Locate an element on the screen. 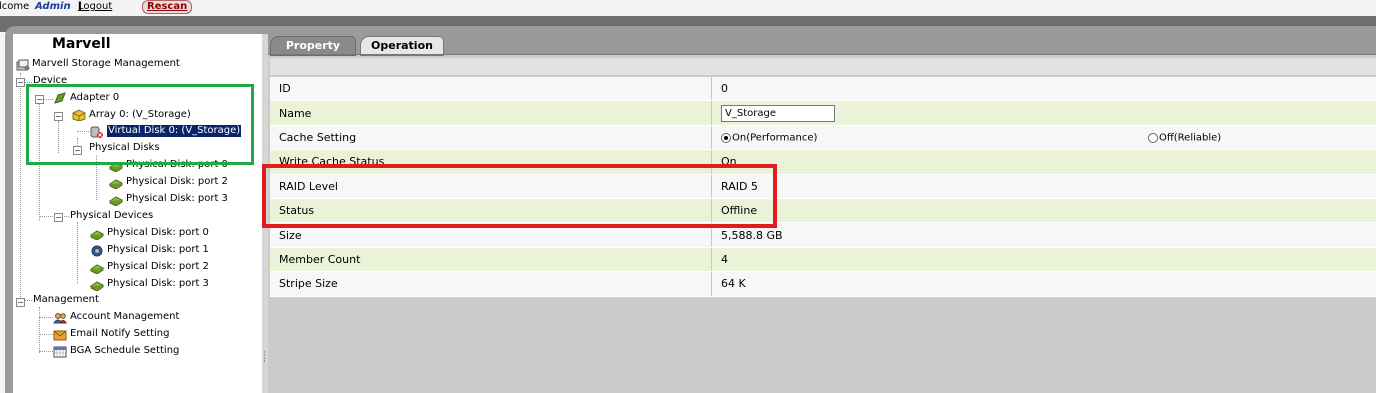  rescan-button: Rescan is located at coordinates (167, 7).